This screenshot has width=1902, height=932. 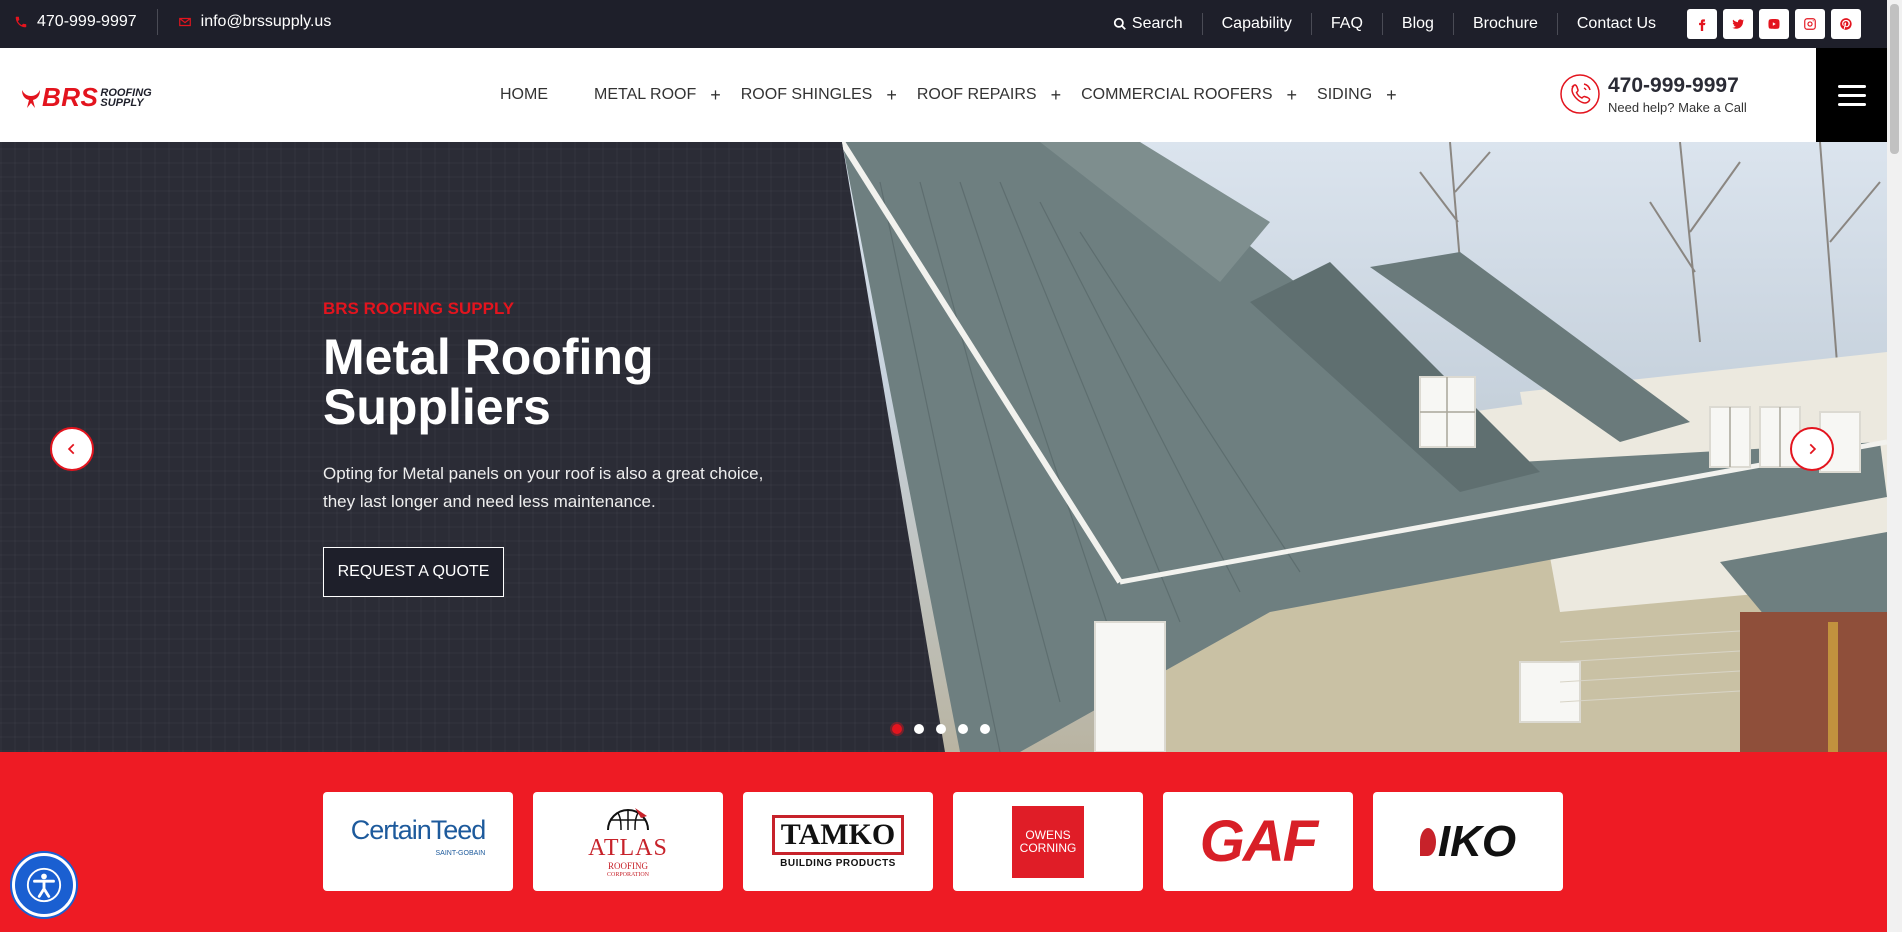 I want to click on chevron-right-icon, so click(x=1813, y=449).